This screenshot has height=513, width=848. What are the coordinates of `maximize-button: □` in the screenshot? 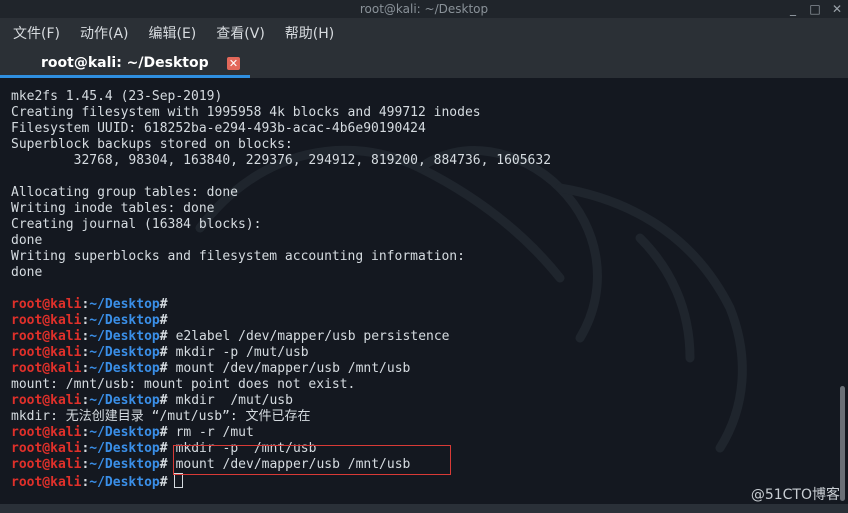 It's located at (815, 9).